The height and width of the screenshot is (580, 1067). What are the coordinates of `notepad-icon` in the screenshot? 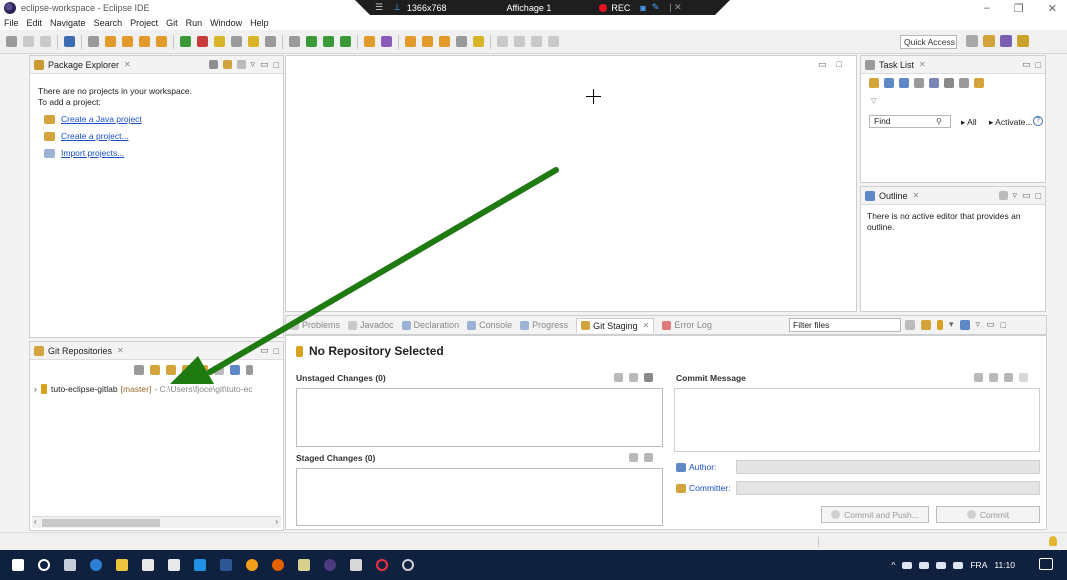 It's located at (304, 565).